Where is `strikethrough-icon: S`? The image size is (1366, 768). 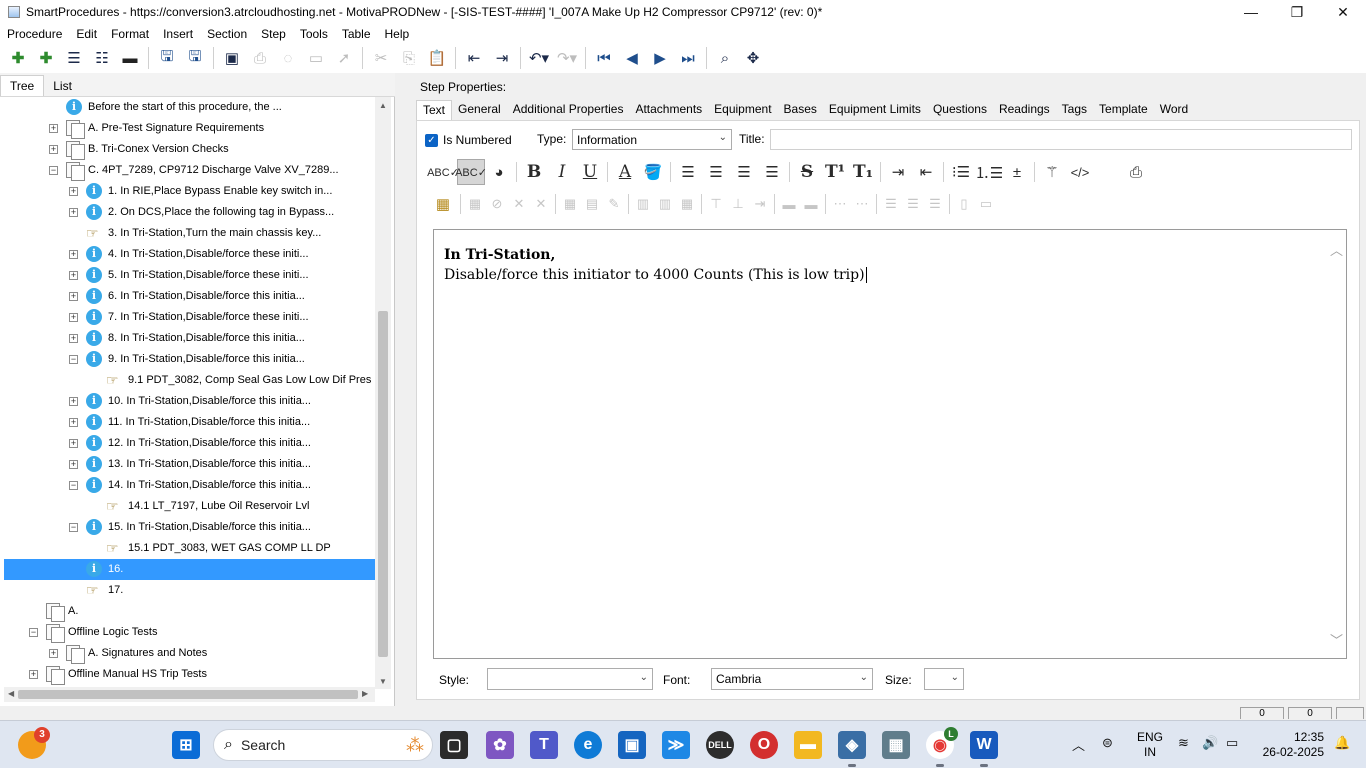 strikethrough-icon: S is located at coordinates (807, 172).